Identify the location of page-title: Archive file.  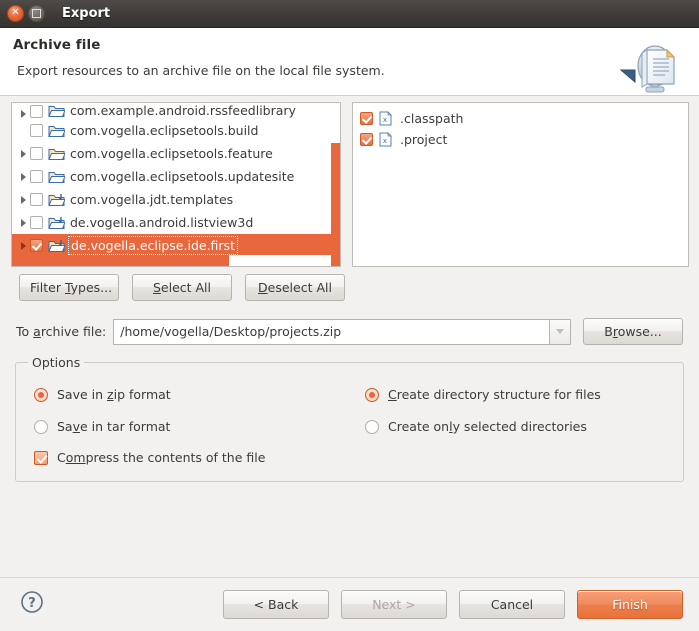
(57, 45).